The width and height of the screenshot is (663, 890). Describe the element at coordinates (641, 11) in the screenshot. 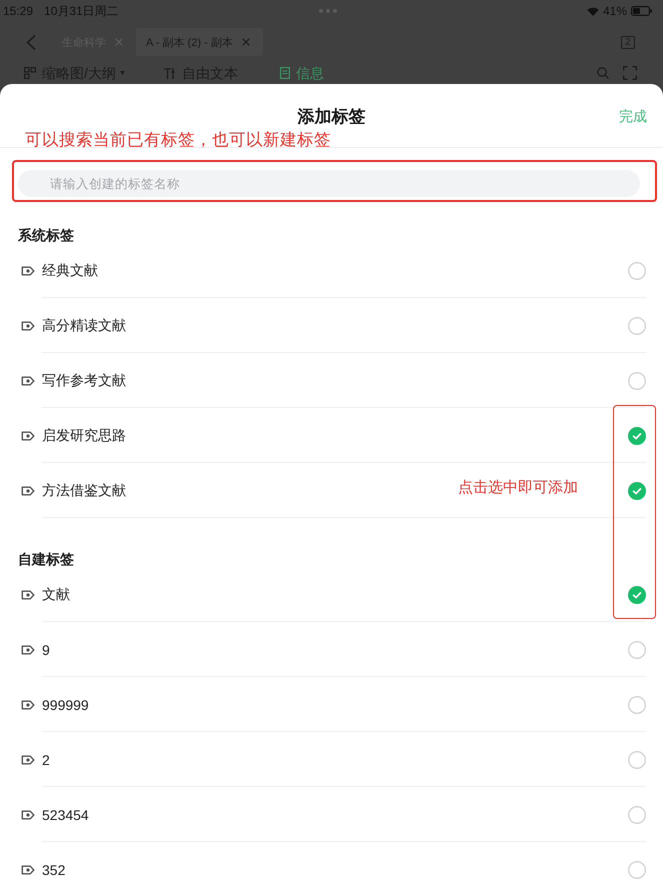

I see `battery-icon` at that location.